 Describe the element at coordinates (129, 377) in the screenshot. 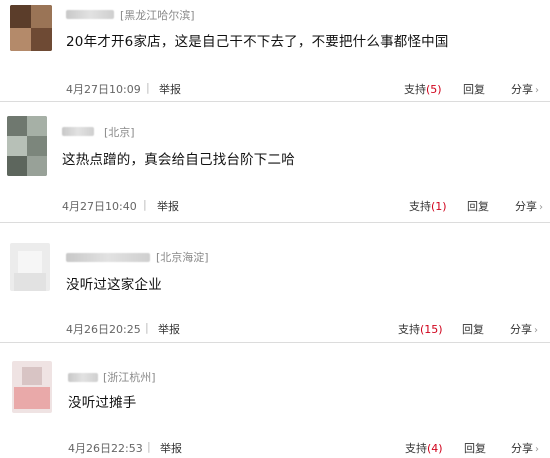

I see `user-location: [浙江杭州]` at that location.